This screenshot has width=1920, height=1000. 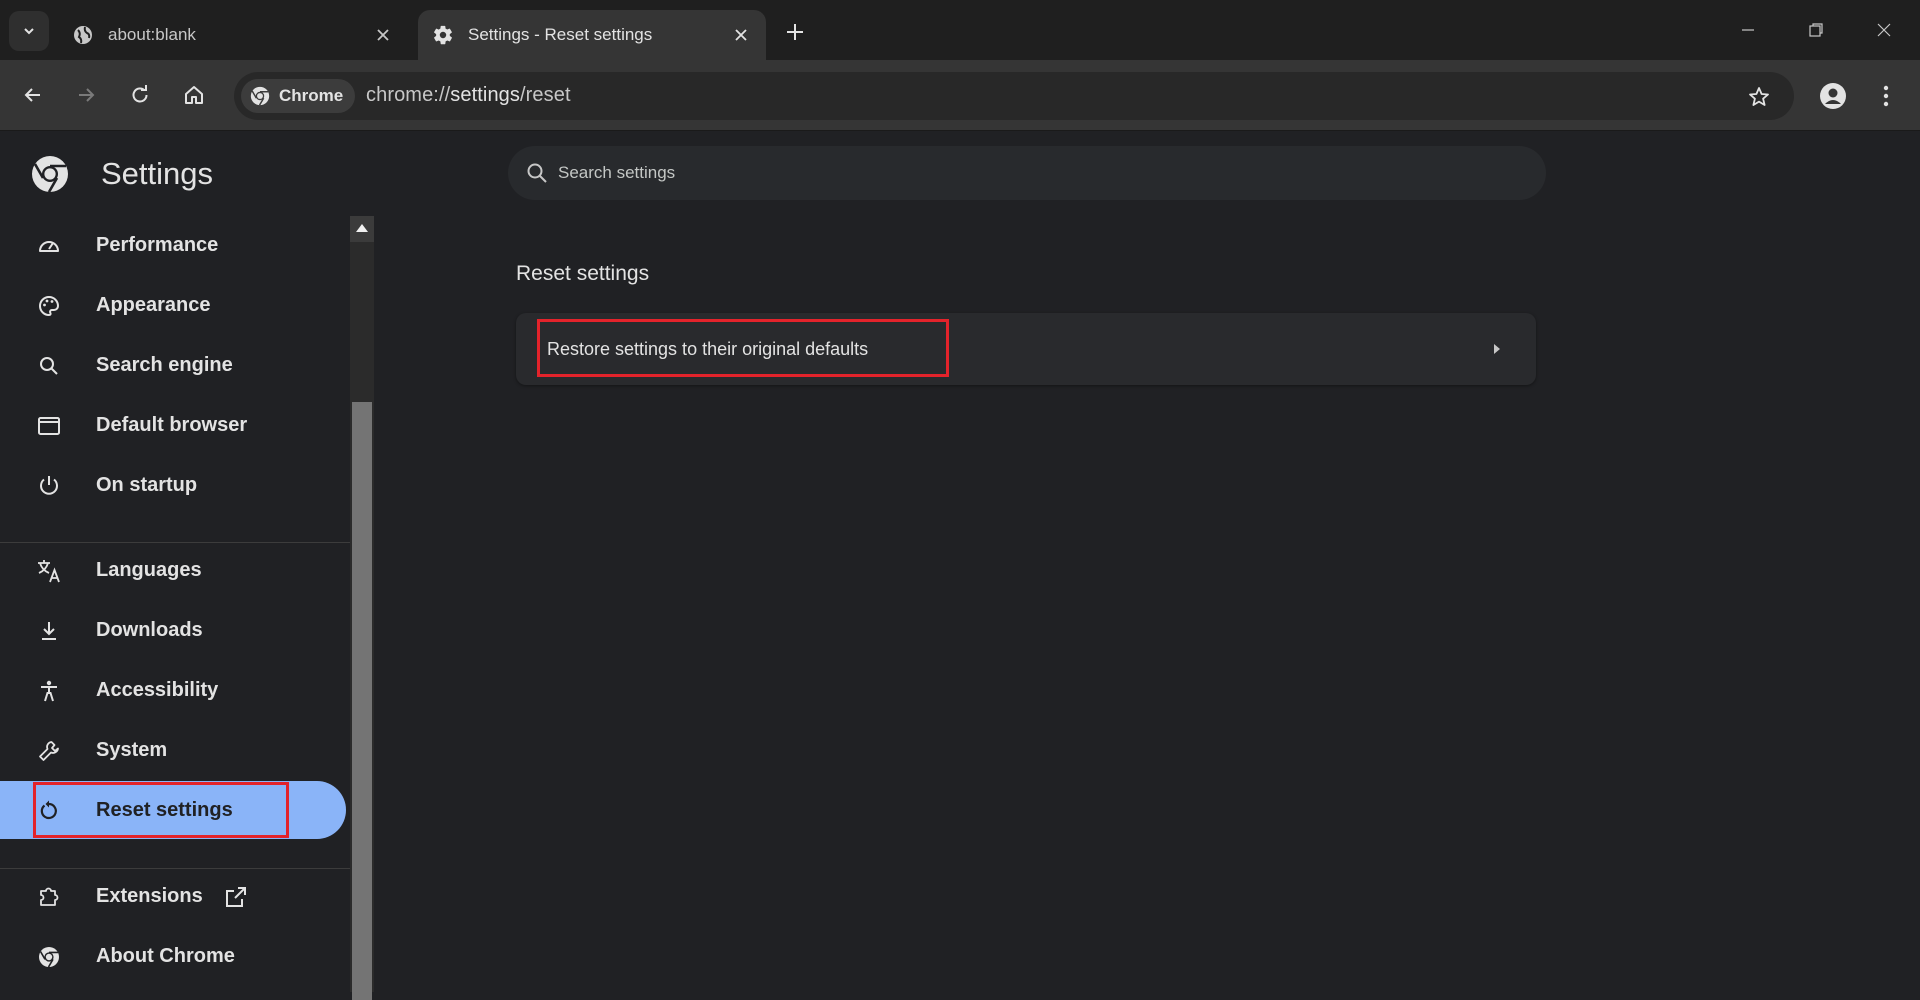 What do you see at coordinates (362, 228) in the screenshot?
I see `scroll-up-arrow-icon` at bounding box center [362, 228].